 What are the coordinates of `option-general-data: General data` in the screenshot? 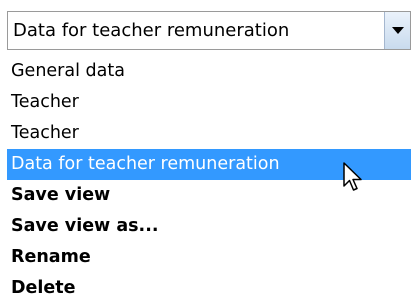 It's located at (209, 71).